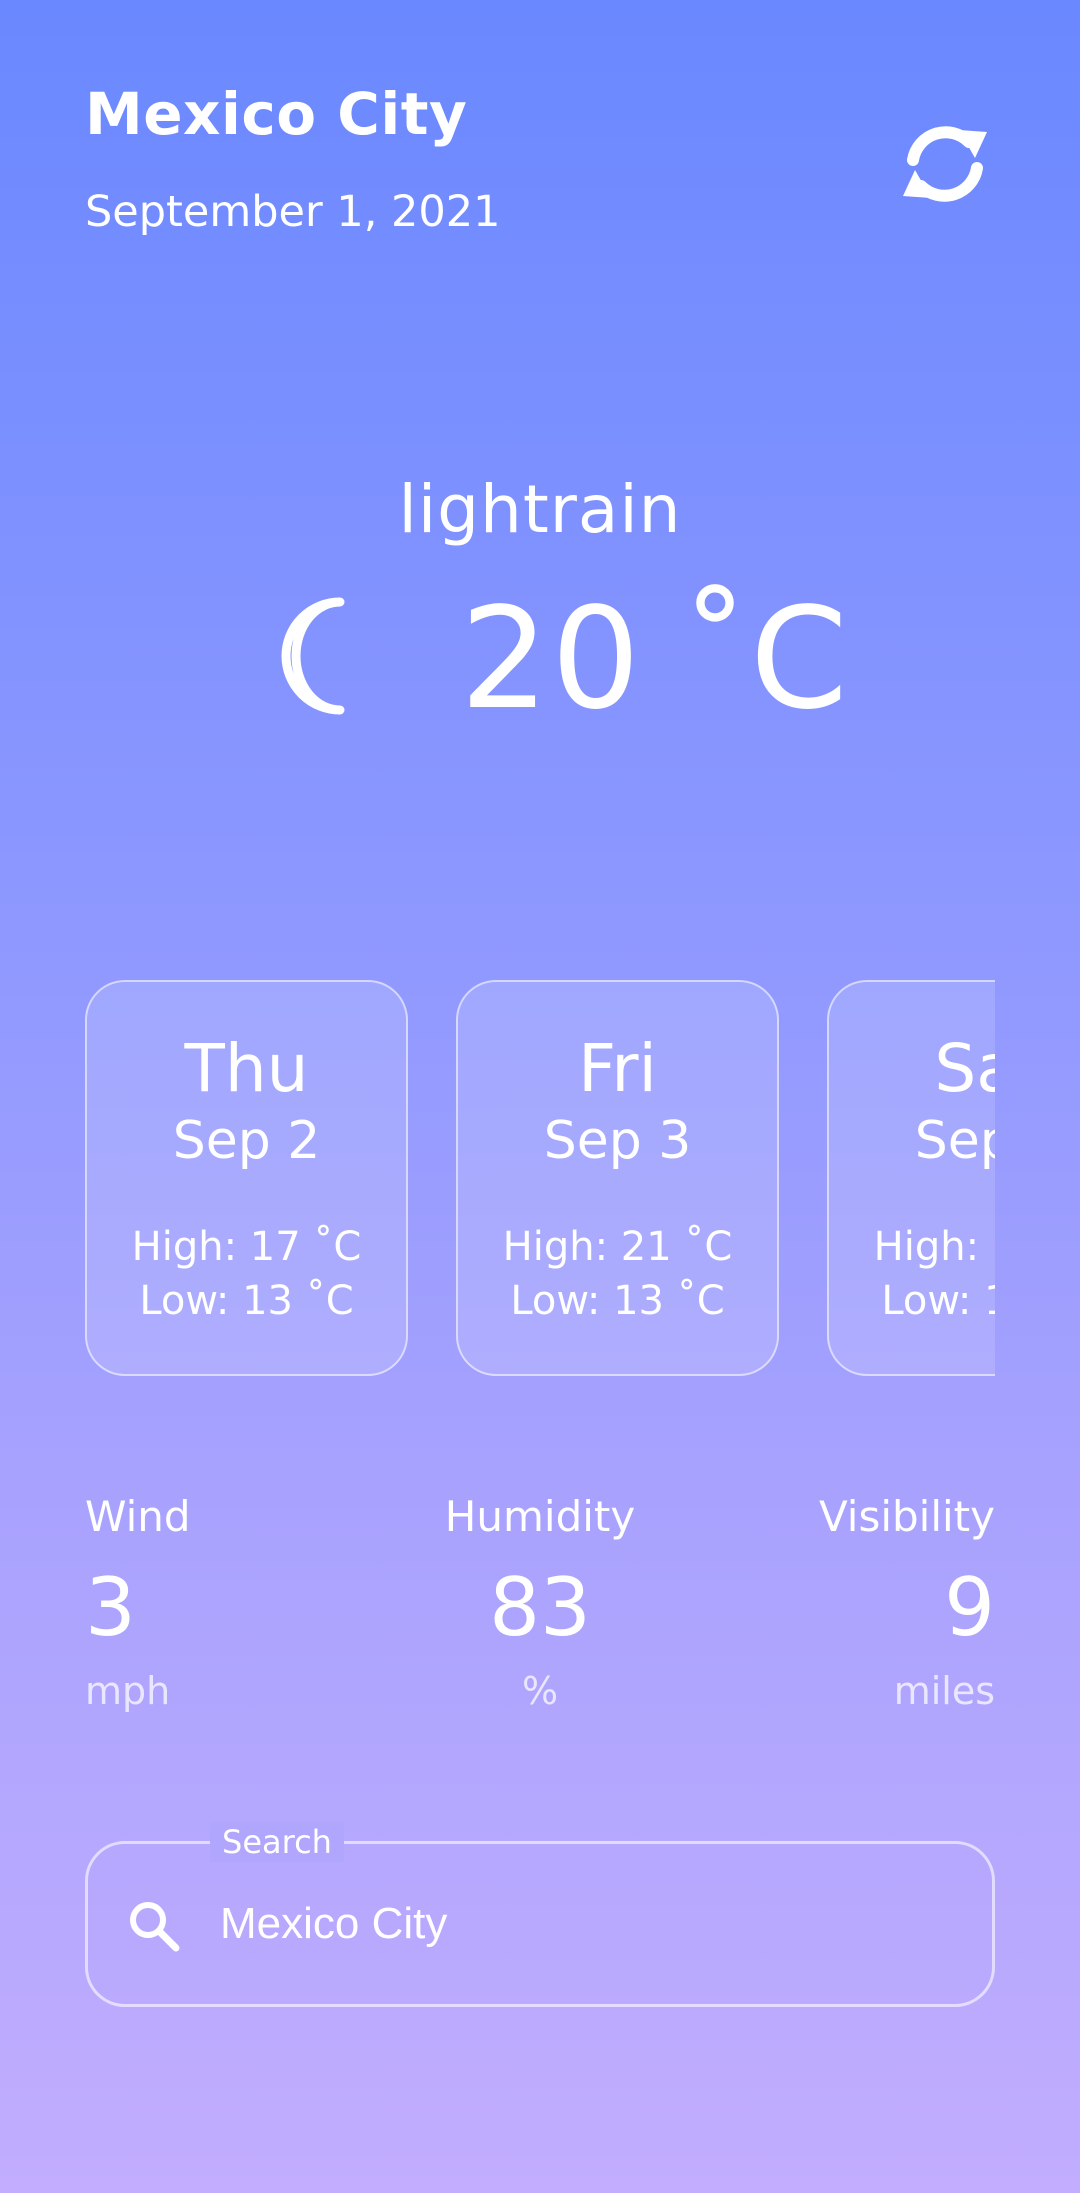  Describe the element at coordinates (276, 114) in the screenshot. I see `city-name: Mexico City` at that location.